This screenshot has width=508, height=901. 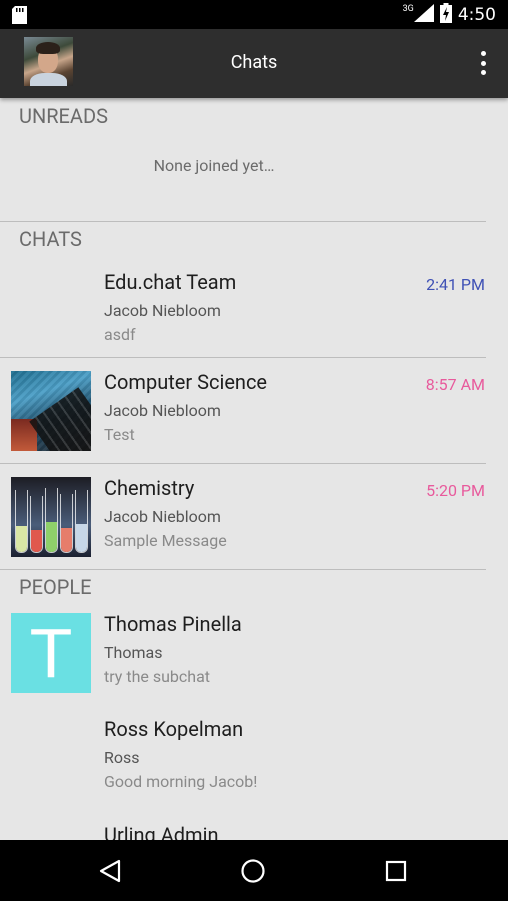 I want to click on chat-time: 8:57 AM, so click(x=455, y=384).